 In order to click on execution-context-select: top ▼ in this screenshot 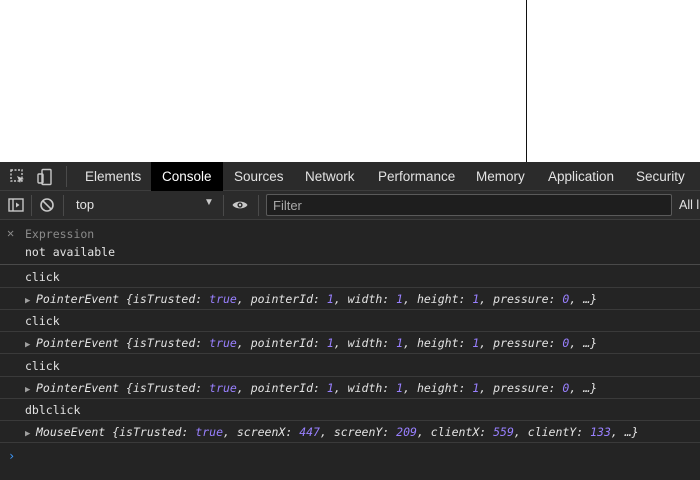, I will do `click(145, 205)`.